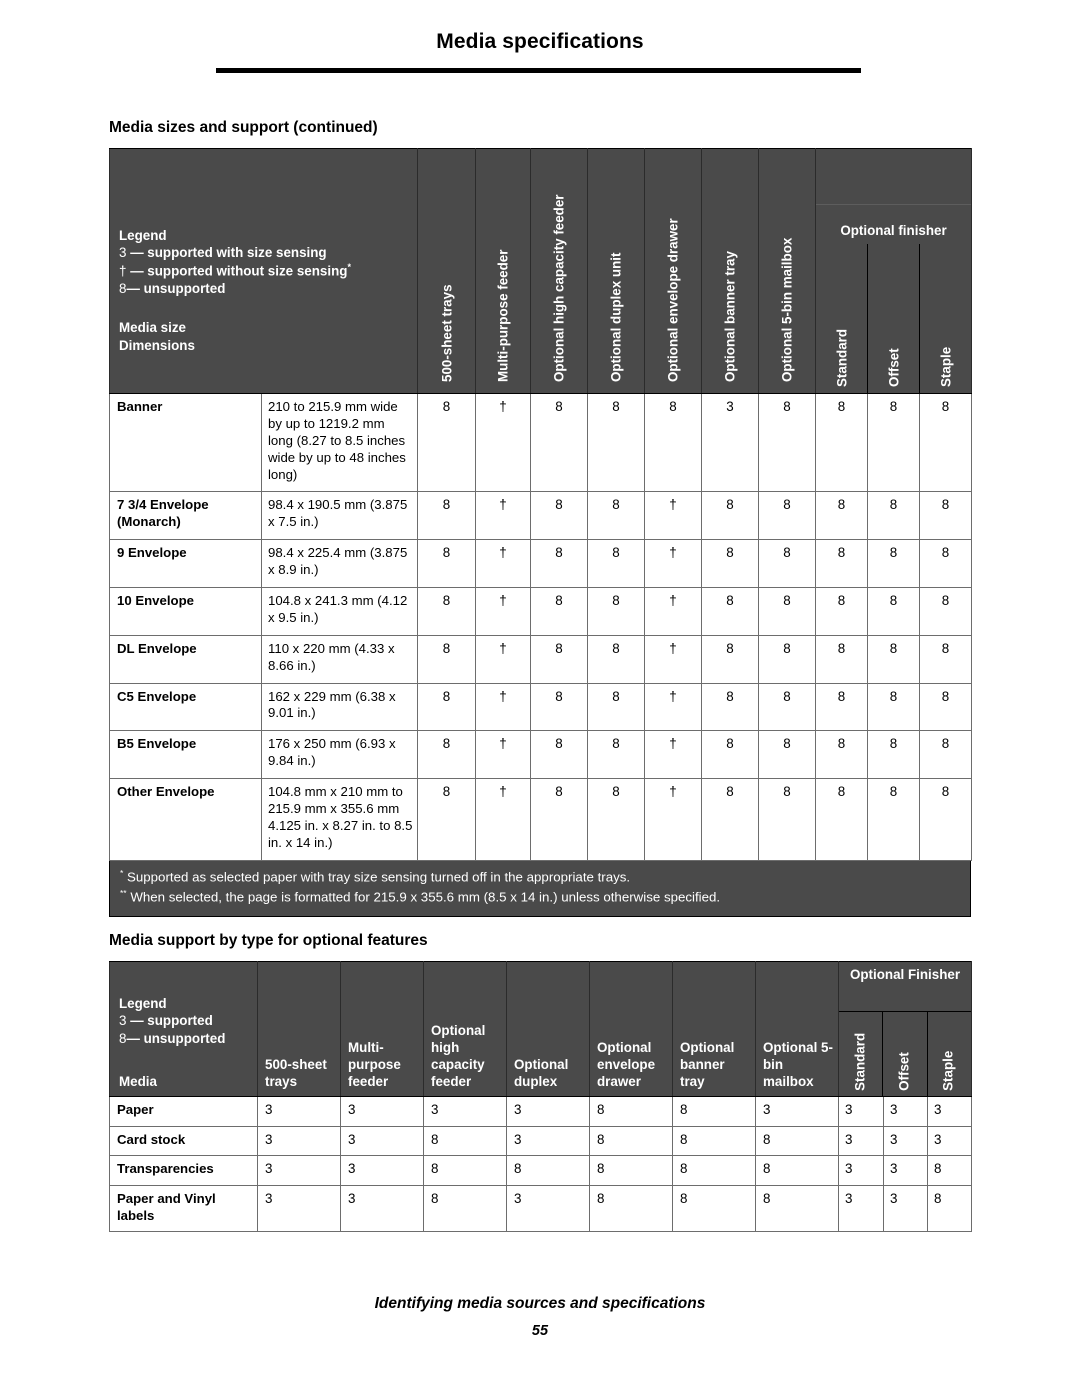 The height and width of the screenshot is (1397, 1080). What do you see at coordinates (730, 316) in the screenshot?
I see `column-label: Optional banner tray` at bounding box center [730, 316].